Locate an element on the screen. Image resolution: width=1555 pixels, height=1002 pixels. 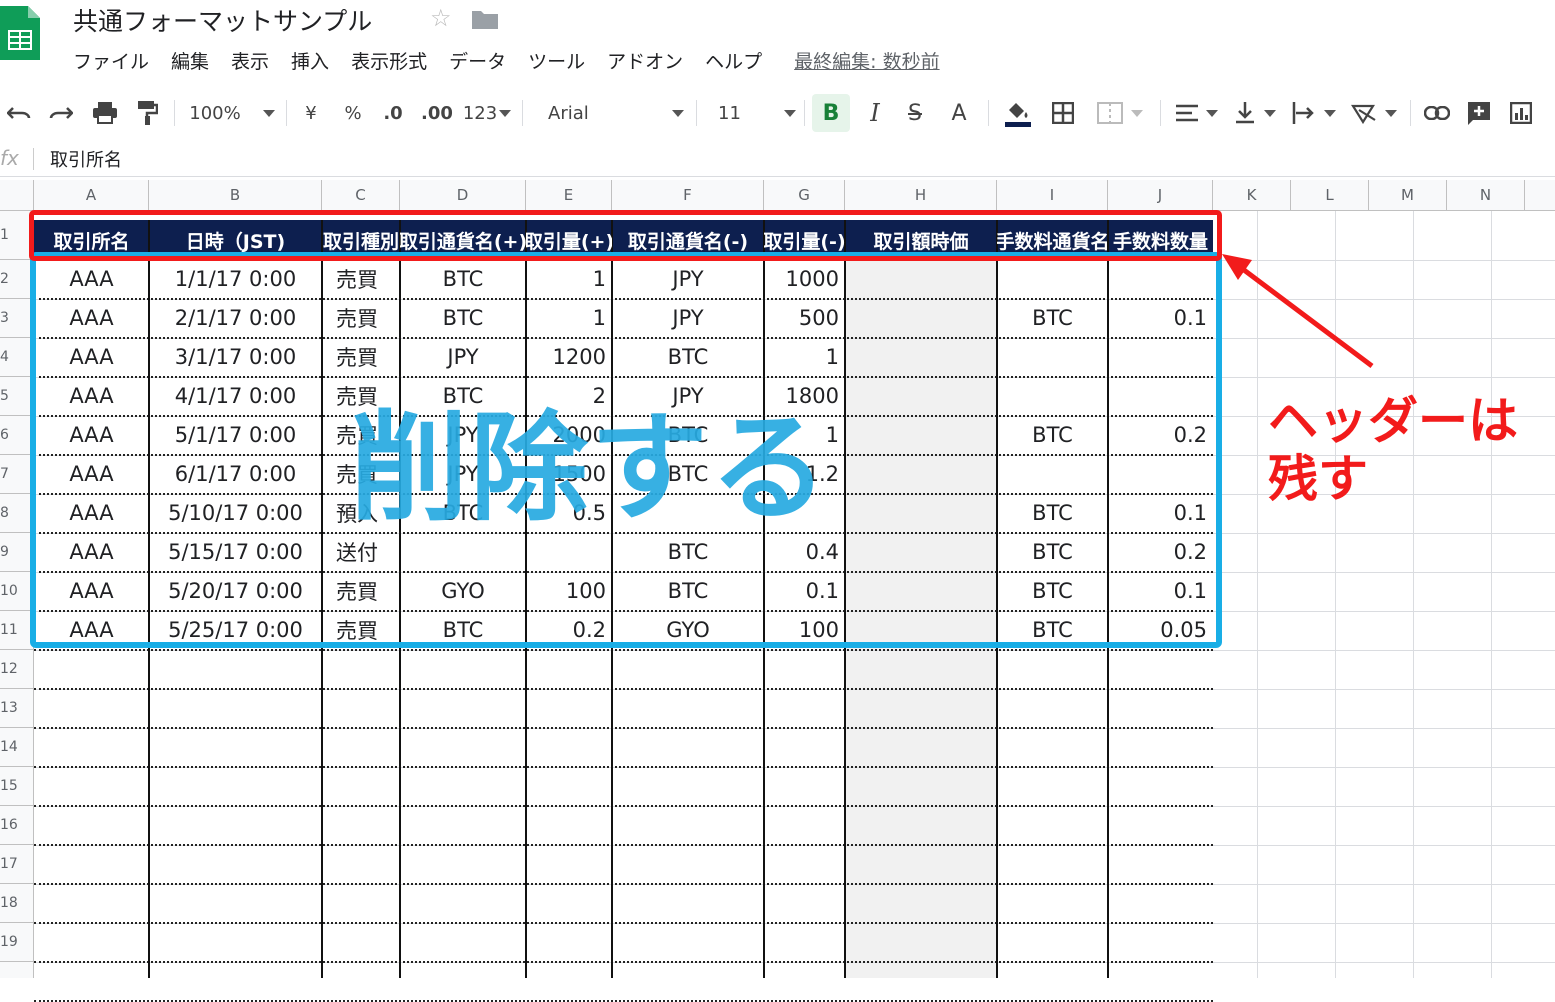
menu-file: ファイル is located at coordinates (111, 60).